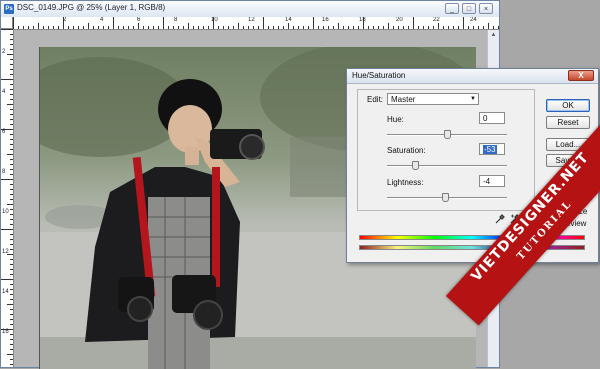 Image resolution: width=600 pixels, height=369 pixels. Describe the element at coordinates (486, 8) in the screenshot. I see `close-button: ×` at that location.